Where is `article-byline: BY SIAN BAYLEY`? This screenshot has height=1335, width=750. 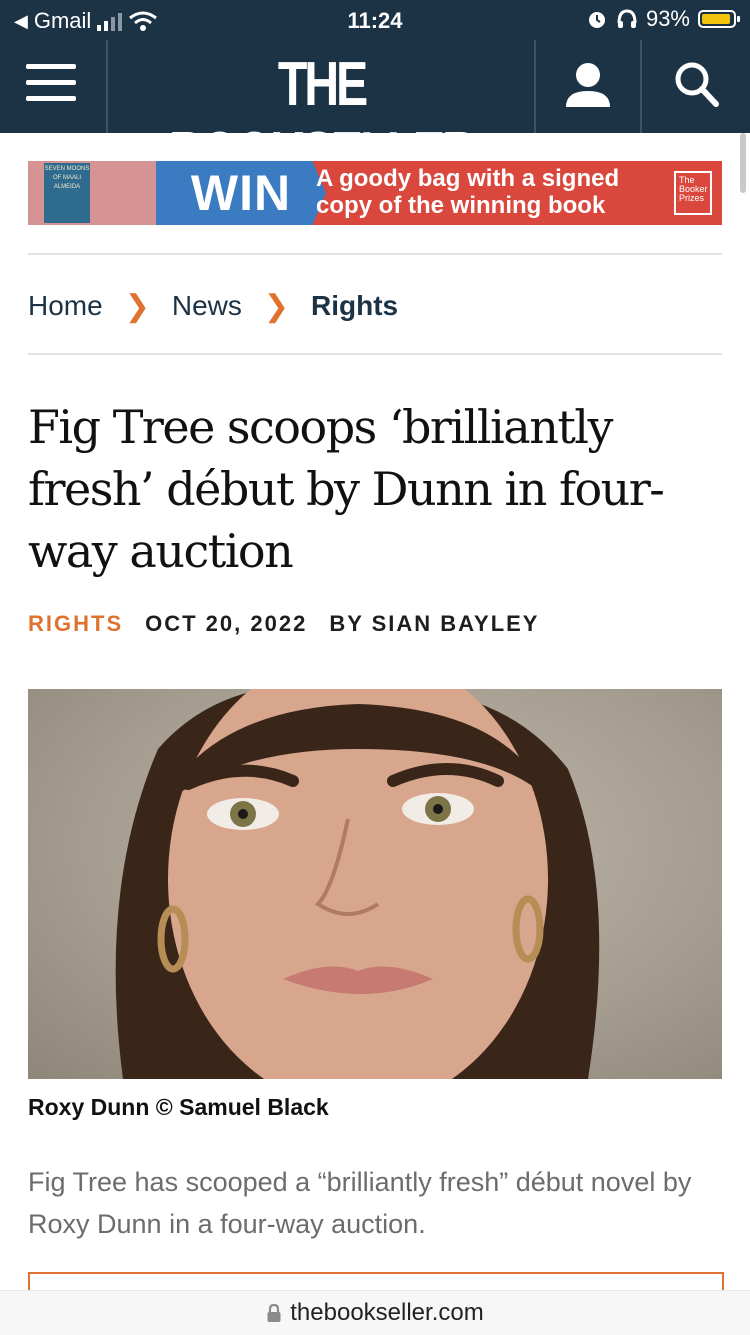
article-byline: BY SIAN BAYLEY is located at coordinates (434, 624).